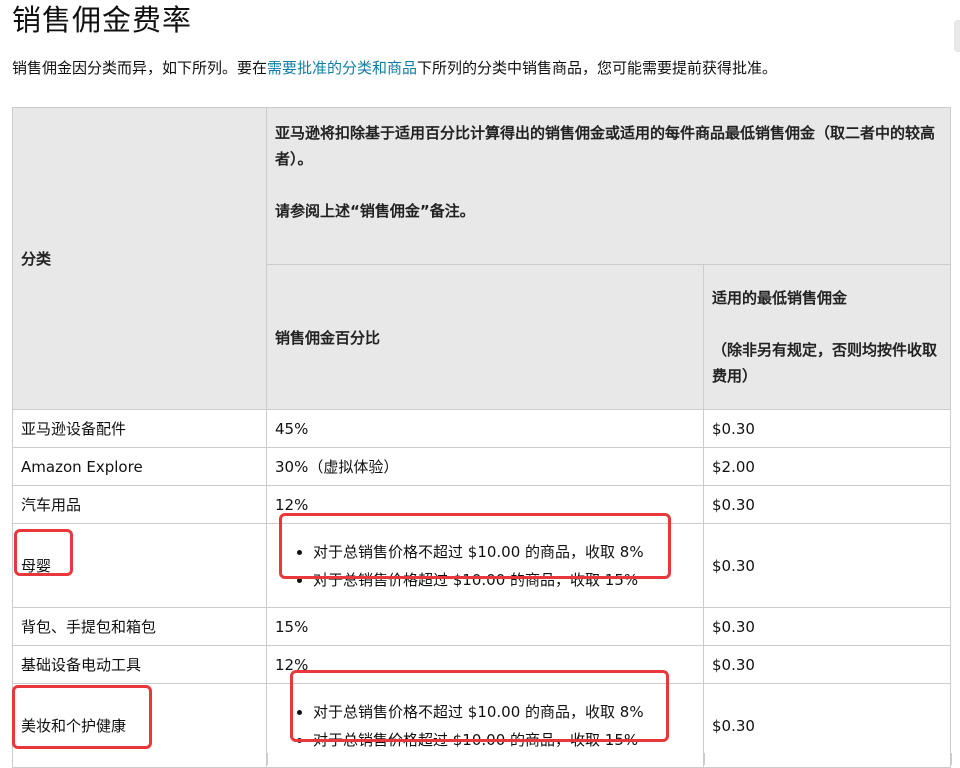 The width and height of the screenshot is (960, 768). What do you see at coordinates (485, 626) in the screenshot?
I see `percent-cell: 15%` at bounding box center [485, 626].